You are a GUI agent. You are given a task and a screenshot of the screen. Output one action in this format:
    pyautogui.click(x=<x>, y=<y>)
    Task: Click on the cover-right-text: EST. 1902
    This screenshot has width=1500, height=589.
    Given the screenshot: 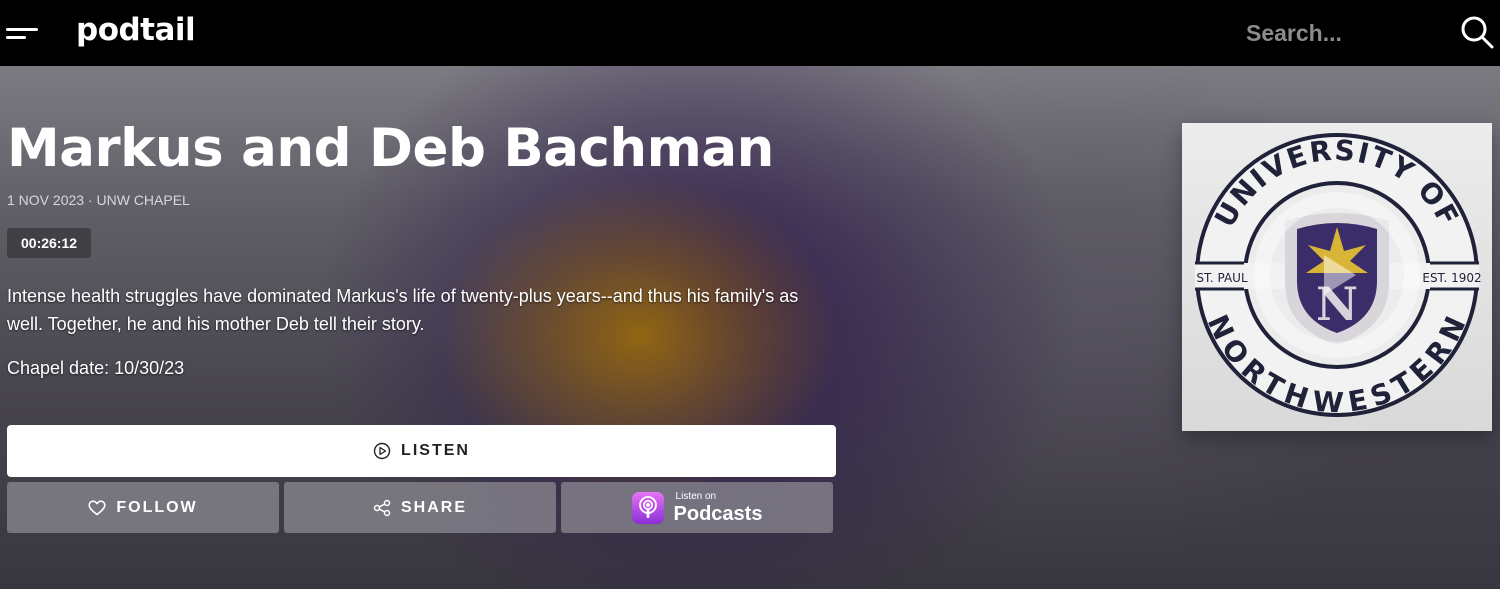 What is the action you would take?
    pyautogui.click(x=1451, y=278)
    